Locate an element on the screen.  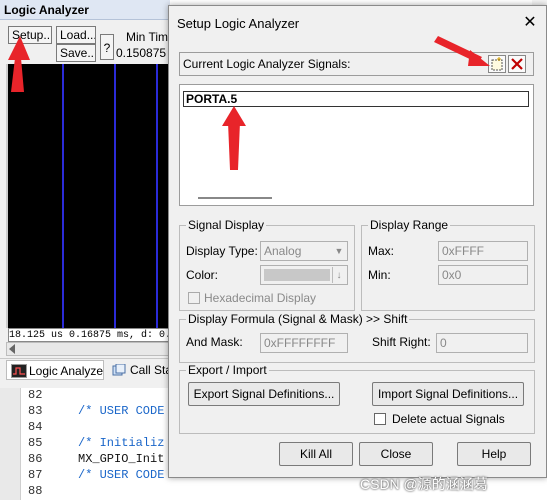
arrow-setup-head is located at coordinates (19, 48).